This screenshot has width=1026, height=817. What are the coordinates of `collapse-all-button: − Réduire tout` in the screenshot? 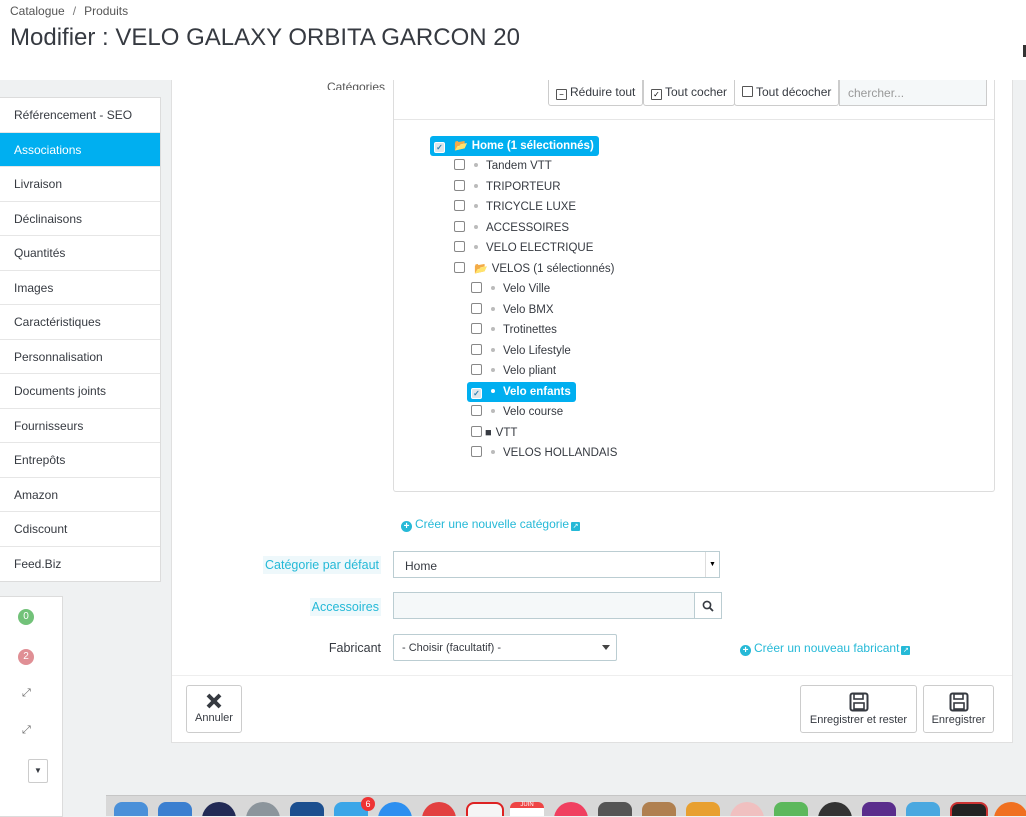 It's located at (596, 93).